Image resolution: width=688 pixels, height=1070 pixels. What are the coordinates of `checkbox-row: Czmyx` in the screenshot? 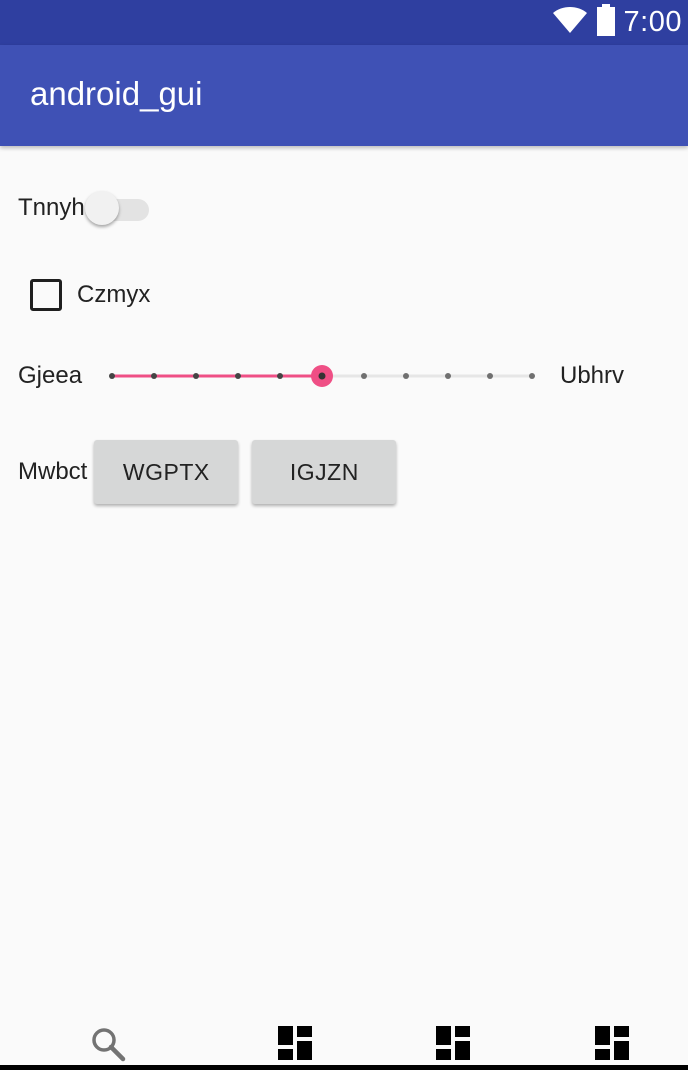 It's located at (90, 295).